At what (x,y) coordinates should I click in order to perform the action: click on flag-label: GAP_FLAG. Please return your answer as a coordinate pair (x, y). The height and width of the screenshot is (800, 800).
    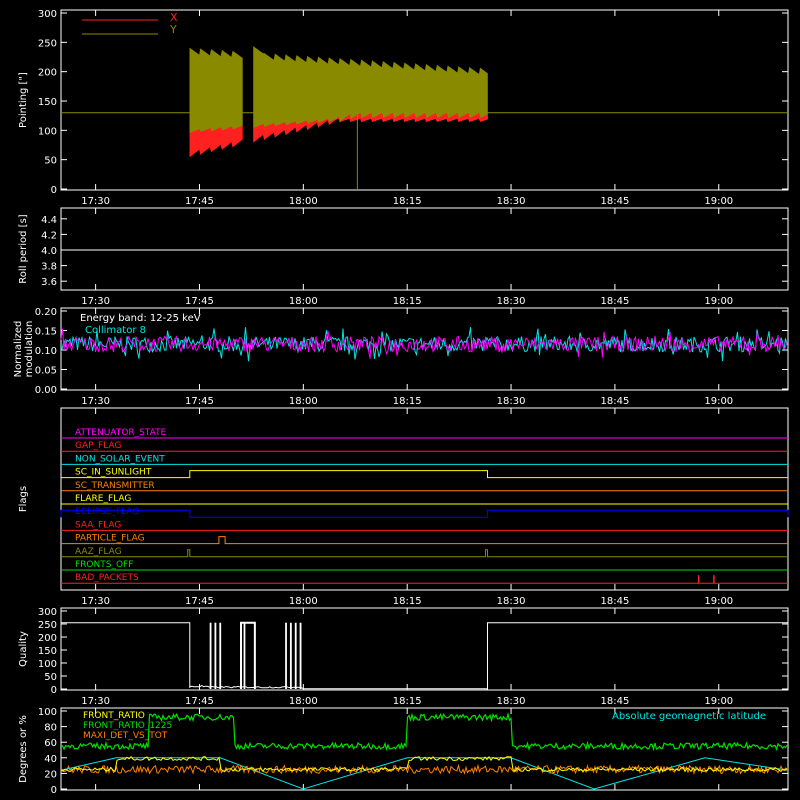
    Looking at the image, I should click on (98, 446).